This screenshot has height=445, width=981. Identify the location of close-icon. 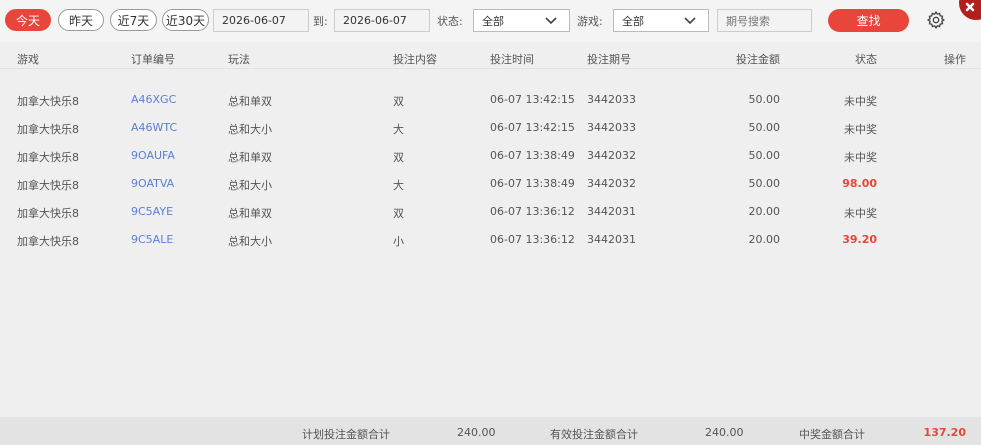
(970, 7).